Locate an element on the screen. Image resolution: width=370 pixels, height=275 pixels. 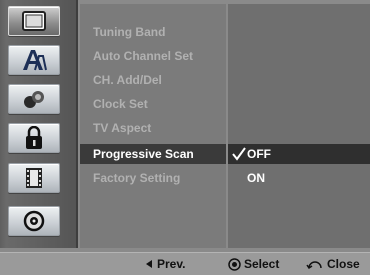
tv-screen-icon is located at coordinates (34, 21).